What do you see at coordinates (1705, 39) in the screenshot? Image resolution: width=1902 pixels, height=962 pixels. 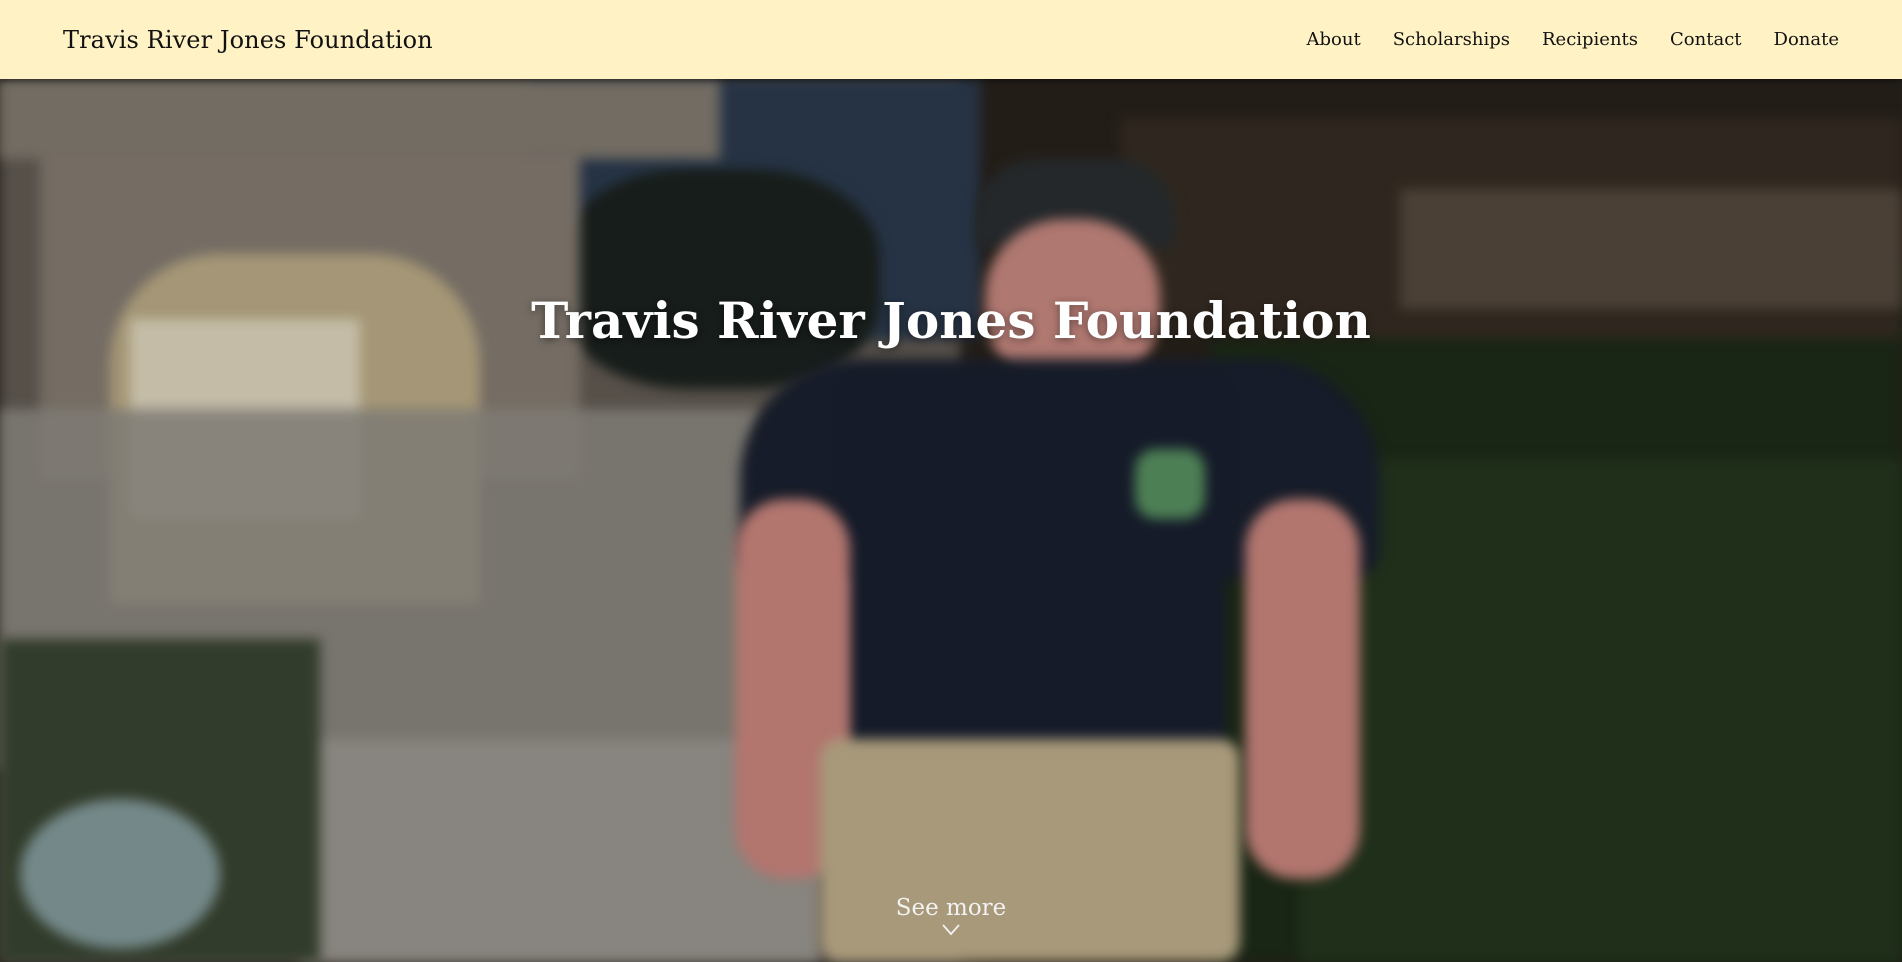 I see `nav-contact: Contact` at bounding box center [1705, 39].